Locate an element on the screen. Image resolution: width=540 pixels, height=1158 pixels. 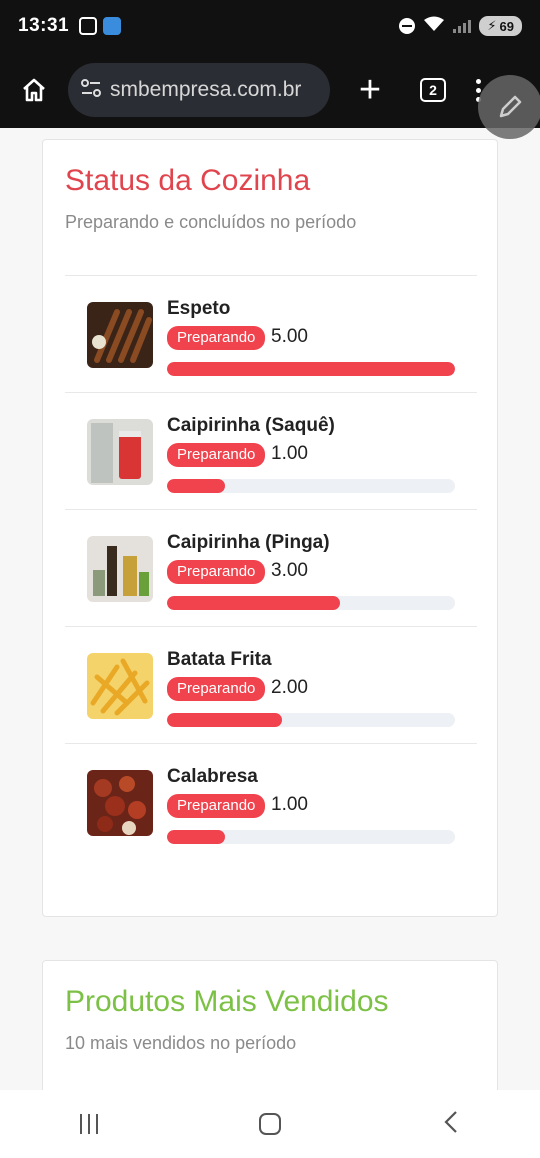
back-icon is located at coordinates (450, 1121).